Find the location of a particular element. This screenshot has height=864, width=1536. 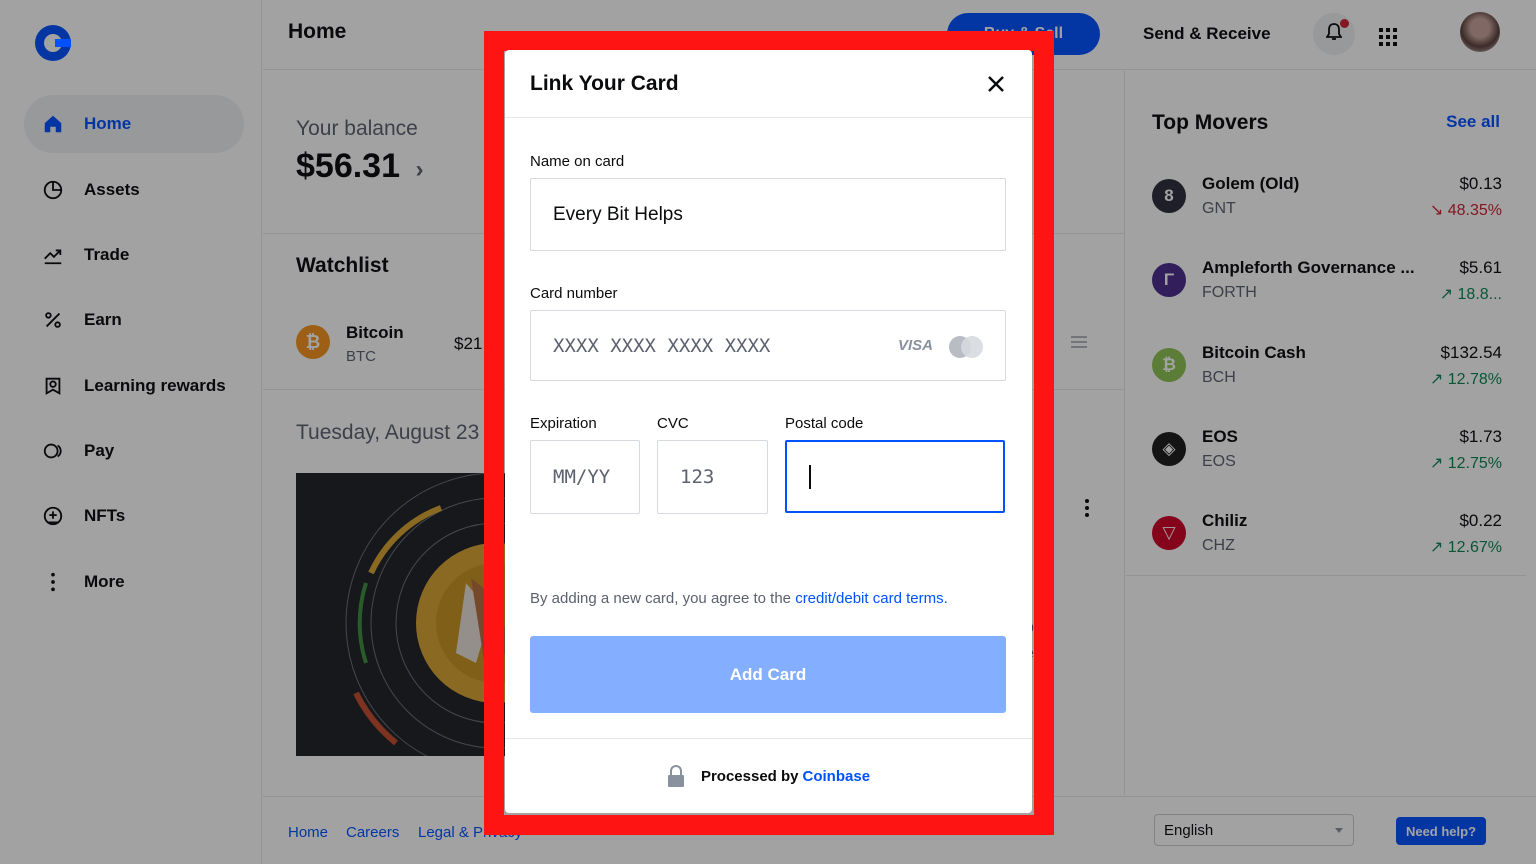

mastercard-icon is located at coordinates (966, 347).